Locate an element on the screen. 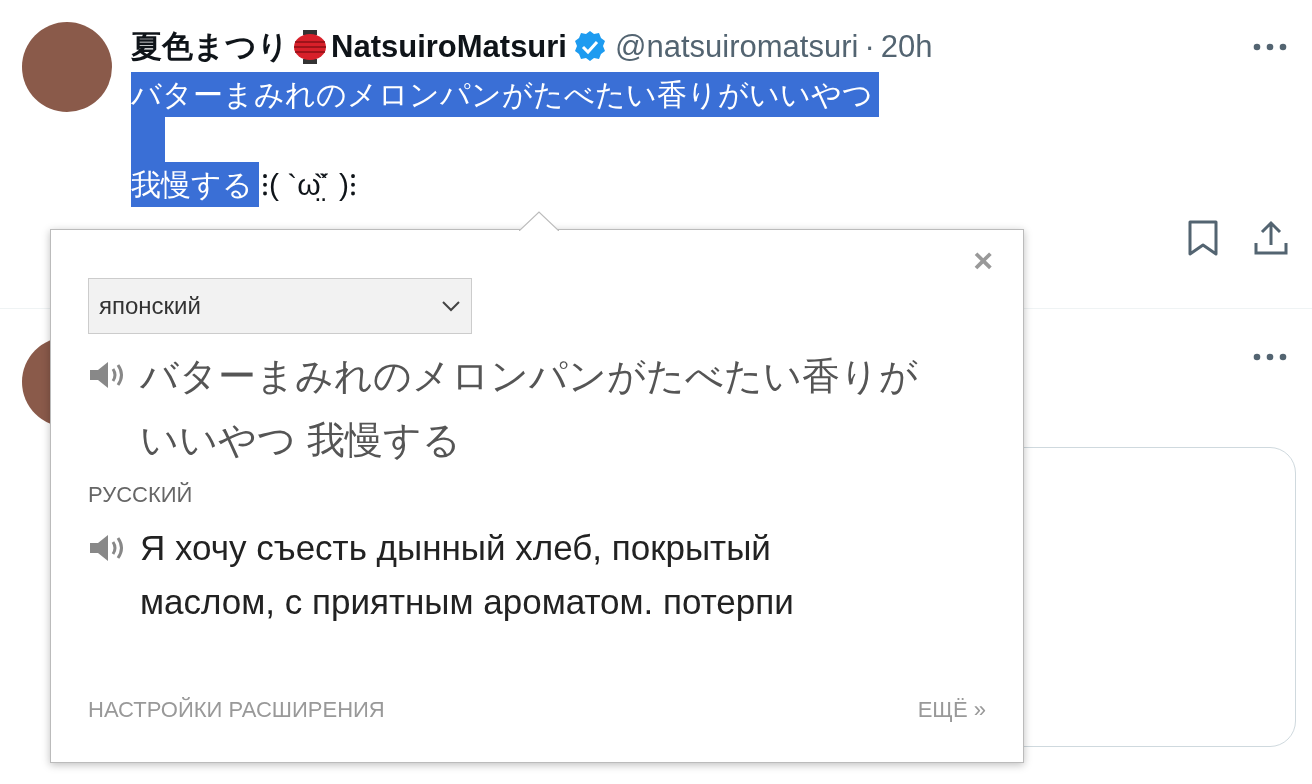 This screenshot has width=1312, height=784. handle: @natsuiromatsuri is located at coordinates (737, 47).